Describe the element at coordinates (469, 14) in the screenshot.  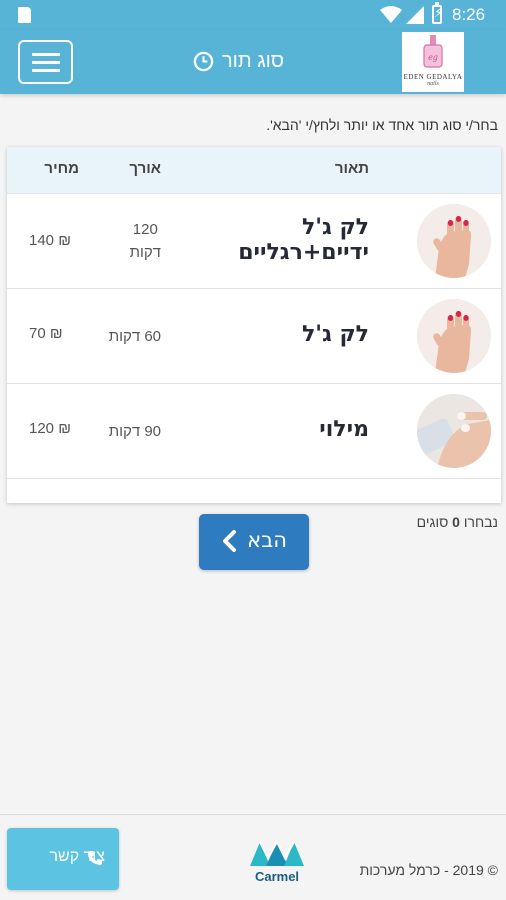
I see `status-time: 8:26` at that location.